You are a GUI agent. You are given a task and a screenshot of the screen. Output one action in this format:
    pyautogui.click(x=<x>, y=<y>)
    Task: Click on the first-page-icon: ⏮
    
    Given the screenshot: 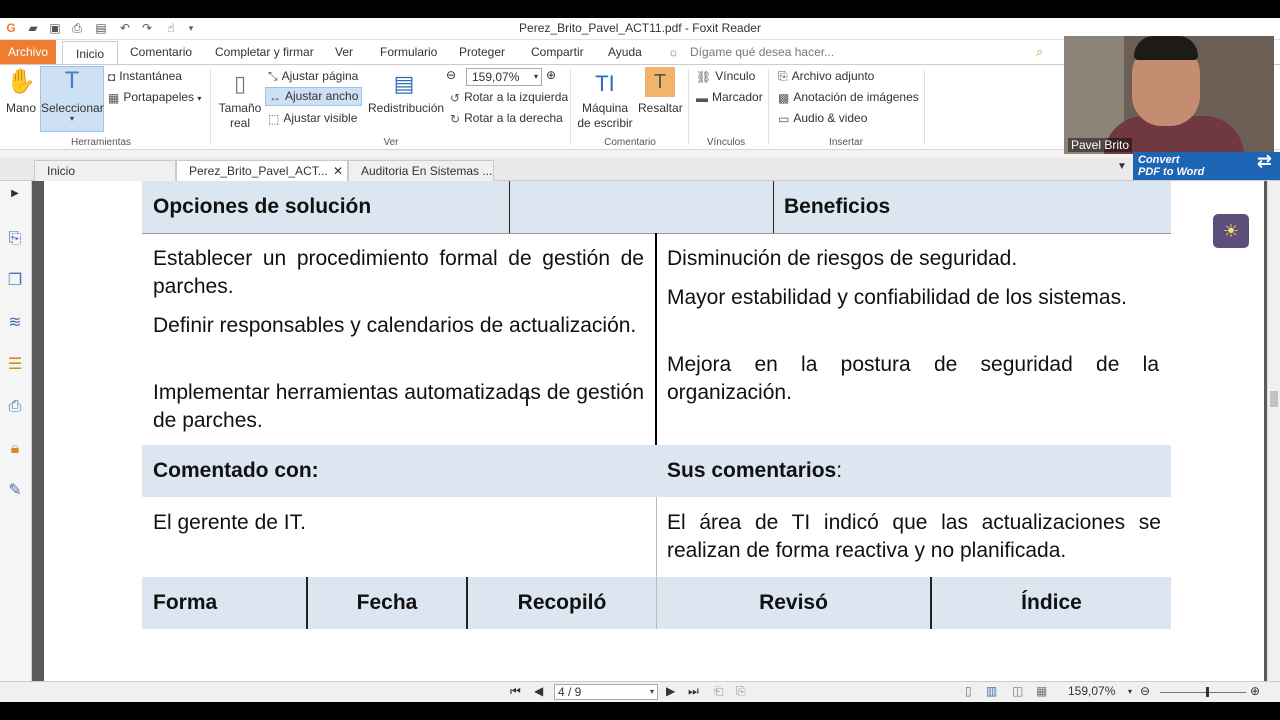 What is the action you would take?
    pyautogui.click(x=515, y=691)
    